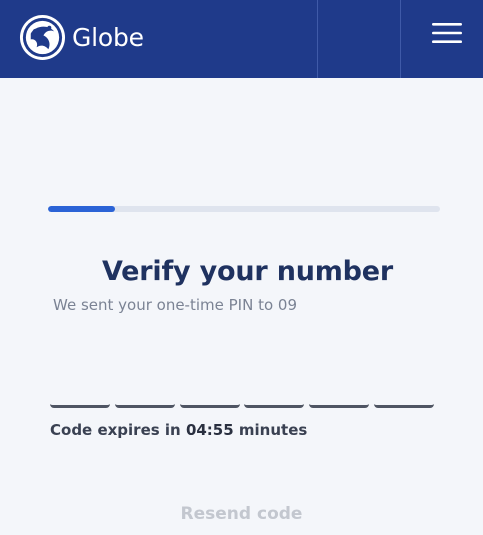  I want to click on page-title: Verify your number, so click(247, 271).